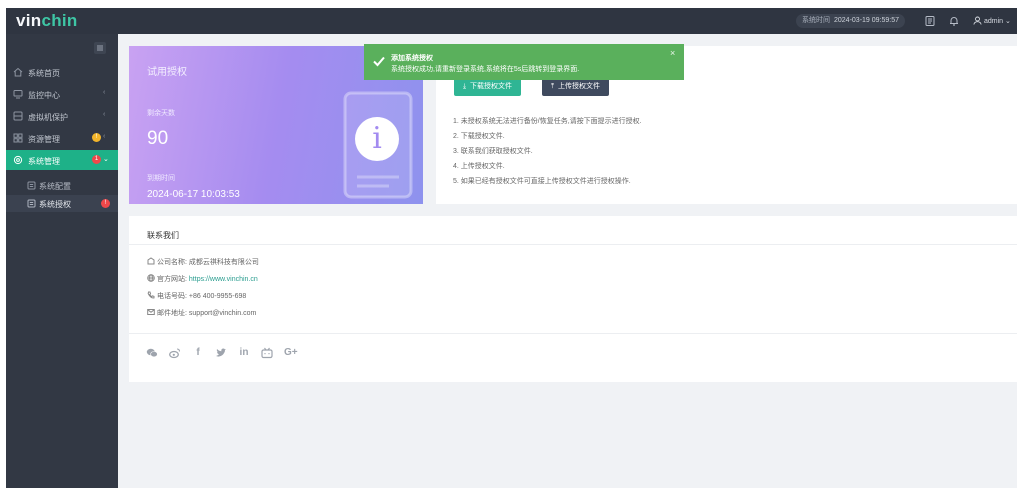 This screenshot has height=488, width=1017. I want to click on close-icon: ×, so click(672, 53).